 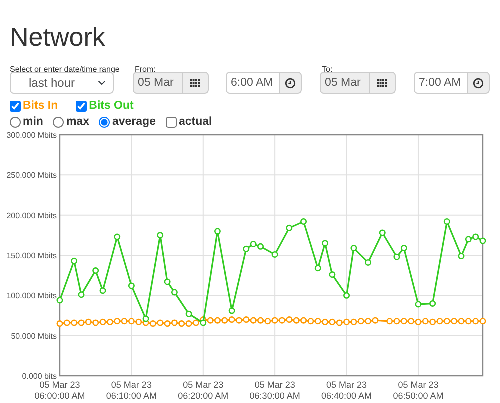 I want to click on option-label: max, so click(x=78, y=122).